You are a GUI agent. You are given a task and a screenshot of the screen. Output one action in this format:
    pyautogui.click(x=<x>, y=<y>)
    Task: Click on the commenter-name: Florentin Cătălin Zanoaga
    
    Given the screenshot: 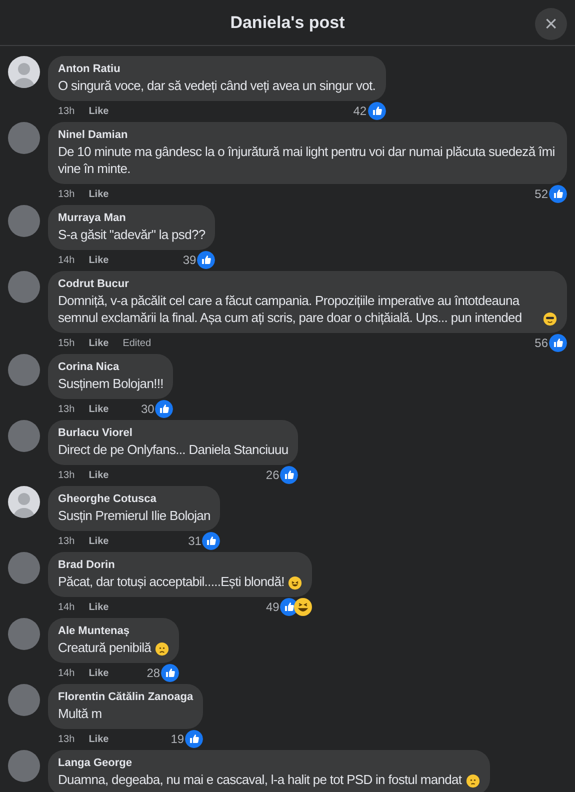 What is the action you would take?
    pyautogui.click(x=126, y=697)
    